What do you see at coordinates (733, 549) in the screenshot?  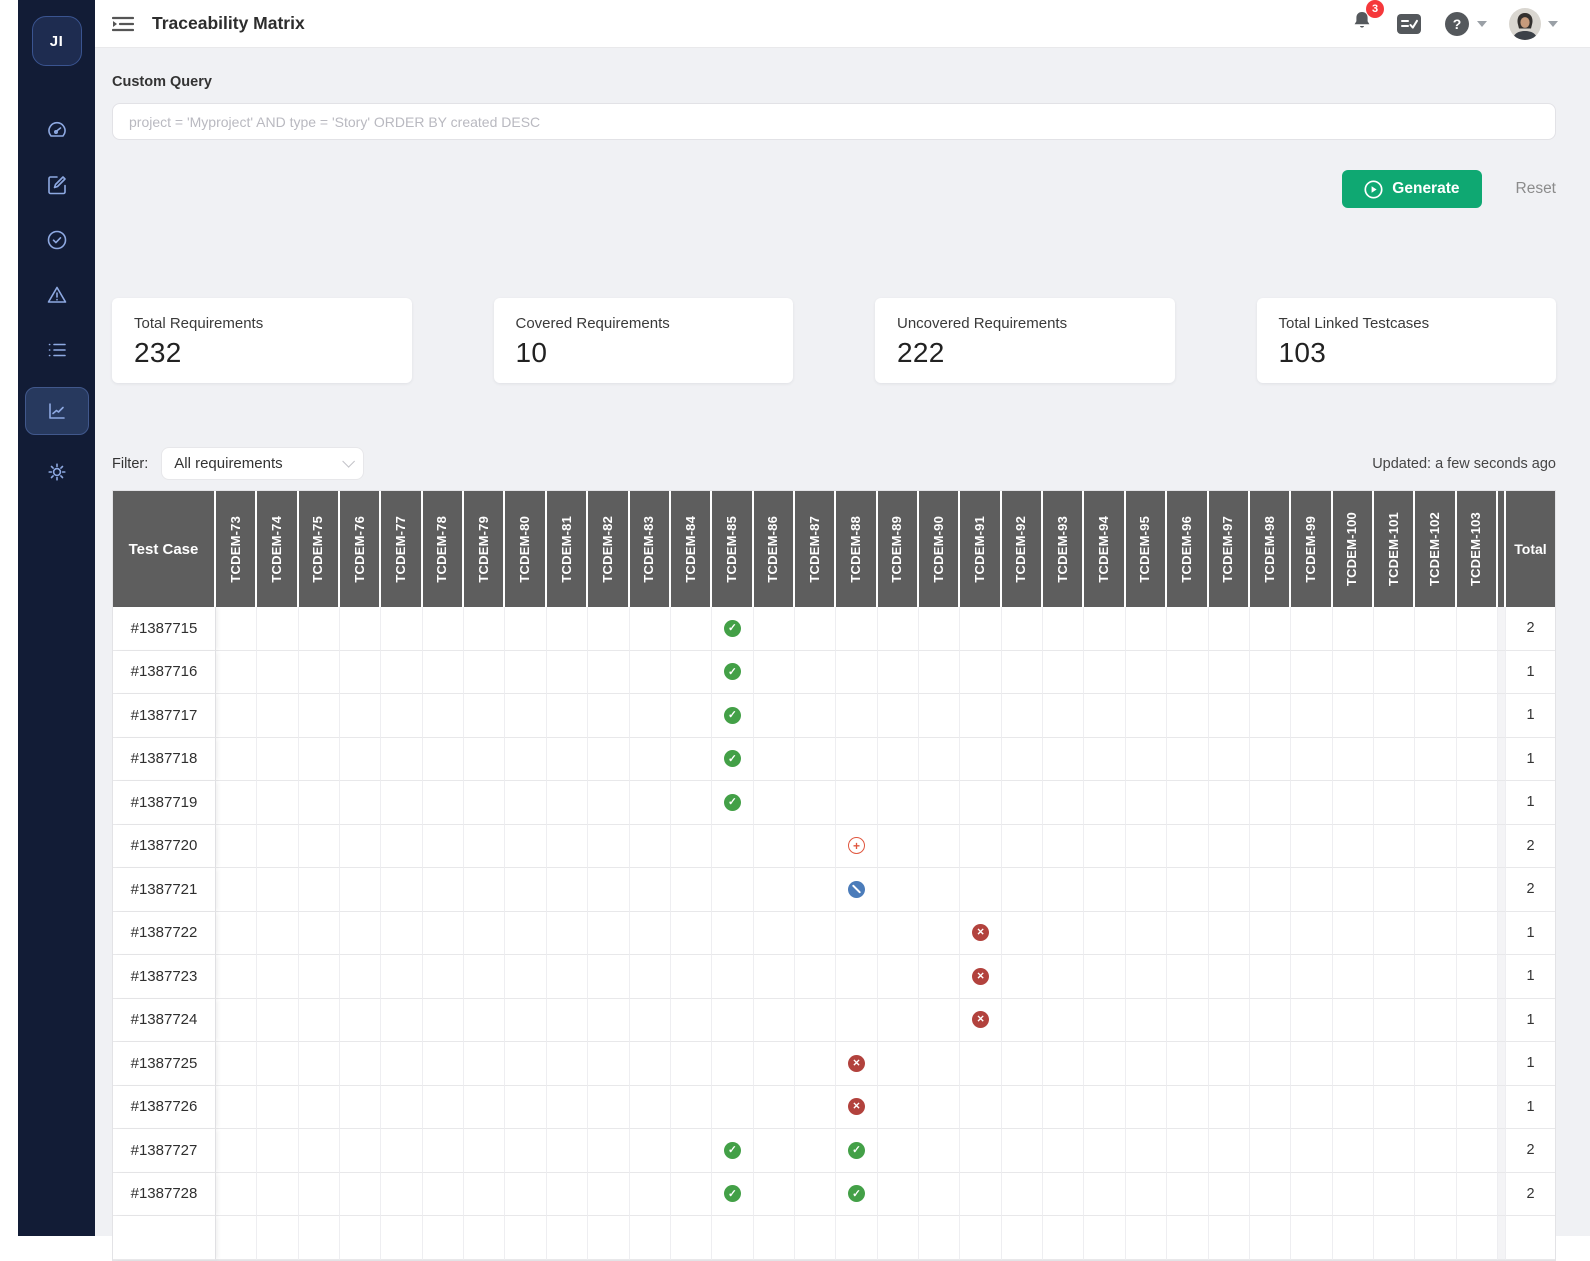 I see `requirement-column-header: TCDEM-85` at bounding box center [733, 549].